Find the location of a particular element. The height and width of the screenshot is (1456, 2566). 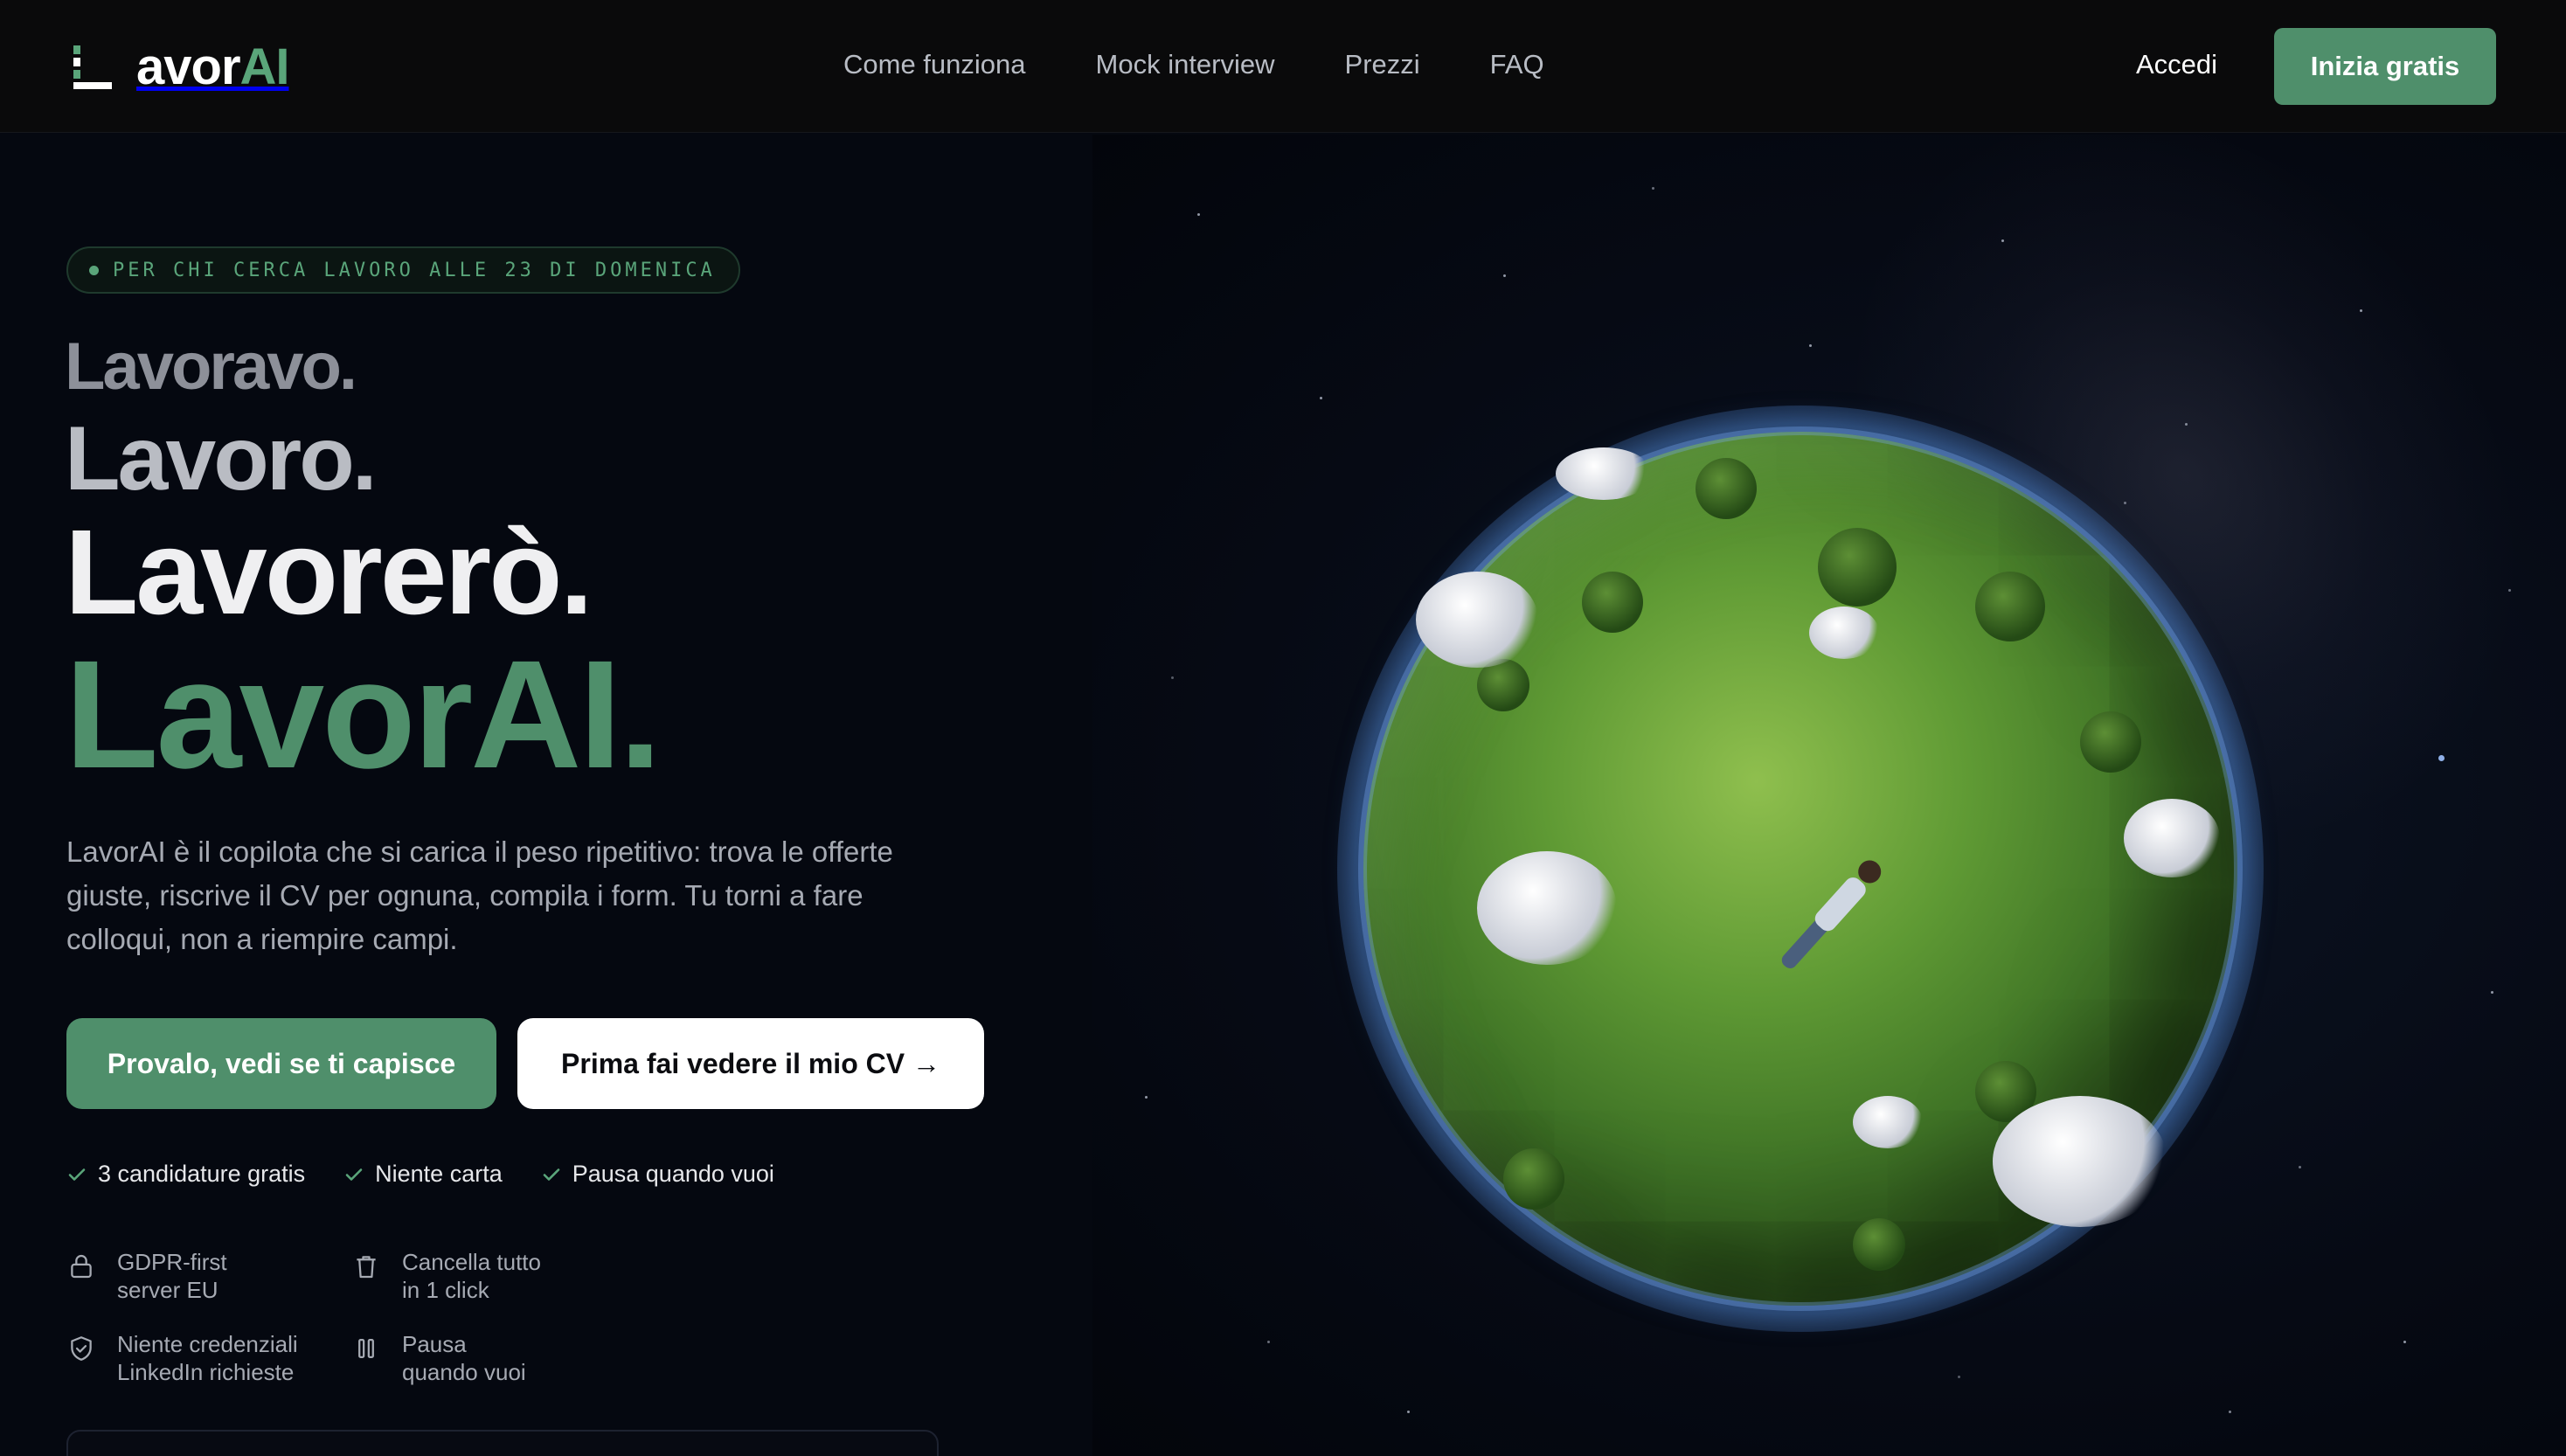

logo: avorAI is located at coordinates (180, 66).